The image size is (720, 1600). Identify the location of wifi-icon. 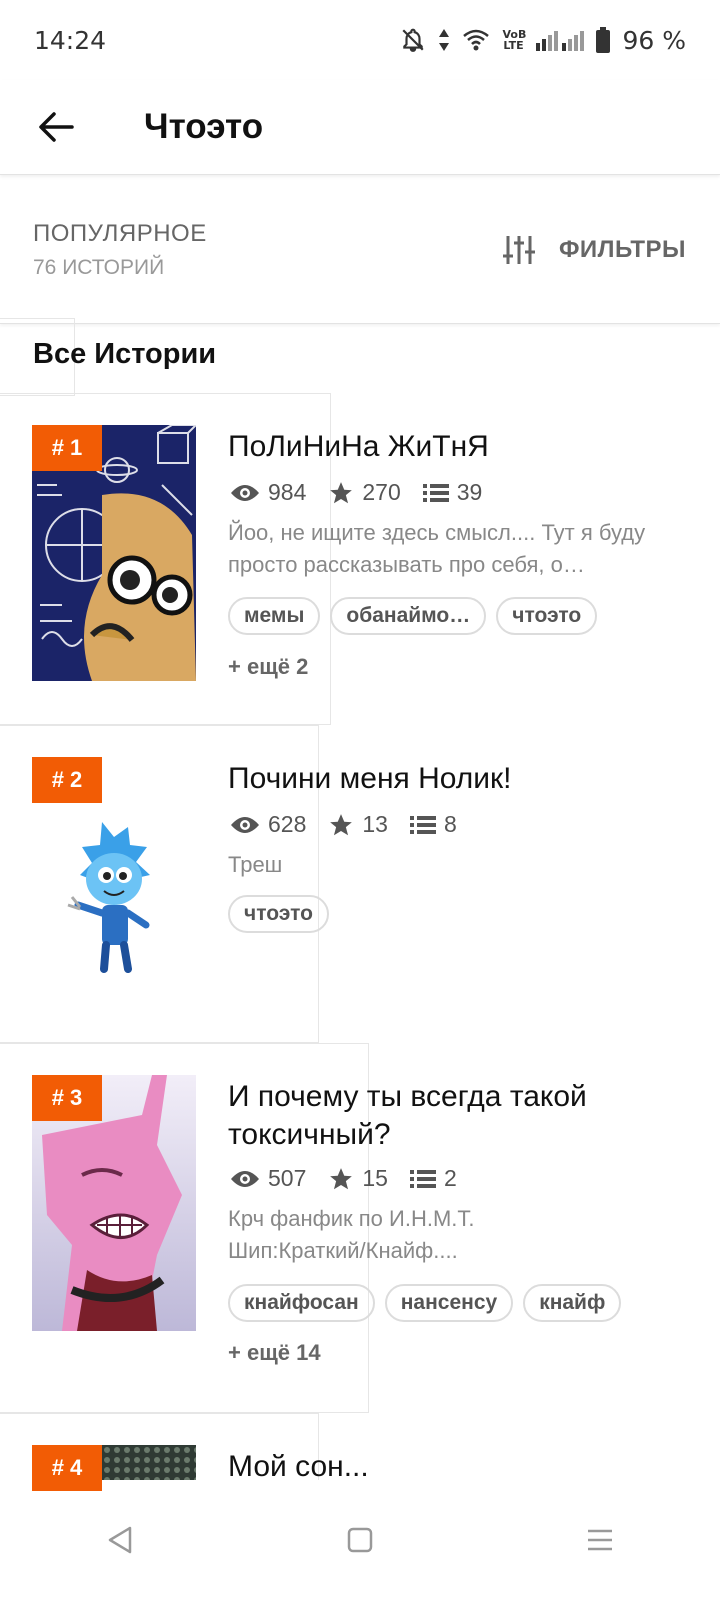
(476, 40).